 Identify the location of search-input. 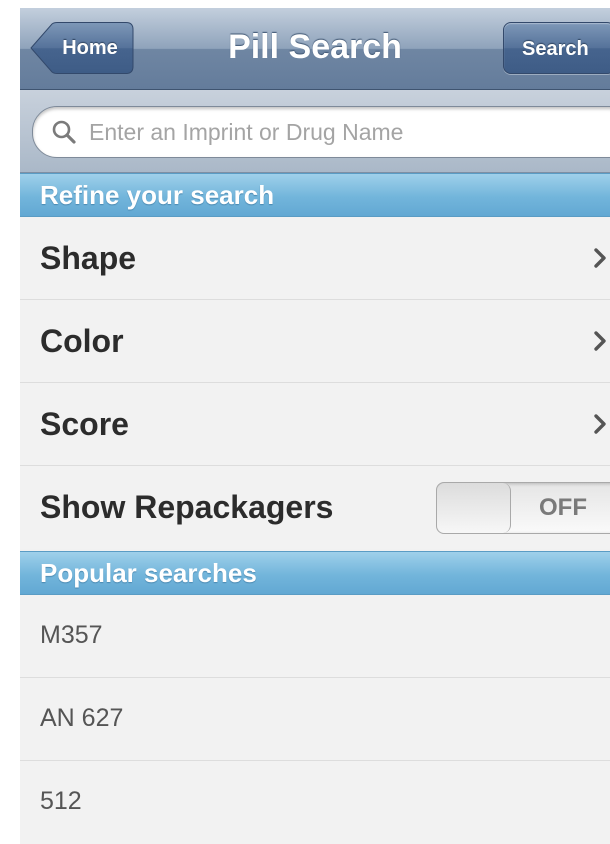
(349, 132).